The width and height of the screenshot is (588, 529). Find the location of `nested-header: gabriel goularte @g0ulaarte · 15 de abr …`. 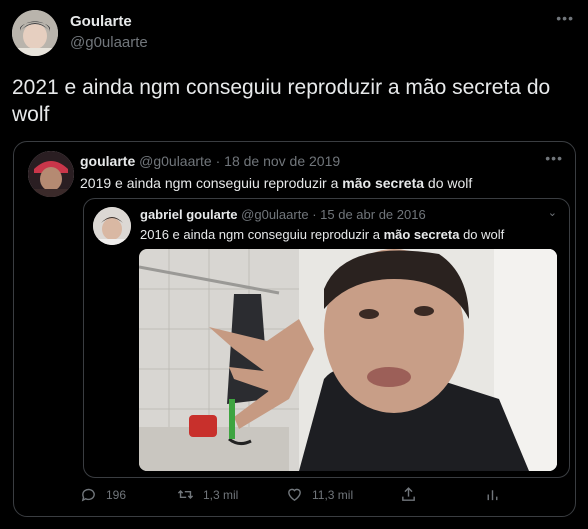

nested-header: gabriel goularte @g0ulaarte · 15 de abr … is located at coordinates (283, 214).